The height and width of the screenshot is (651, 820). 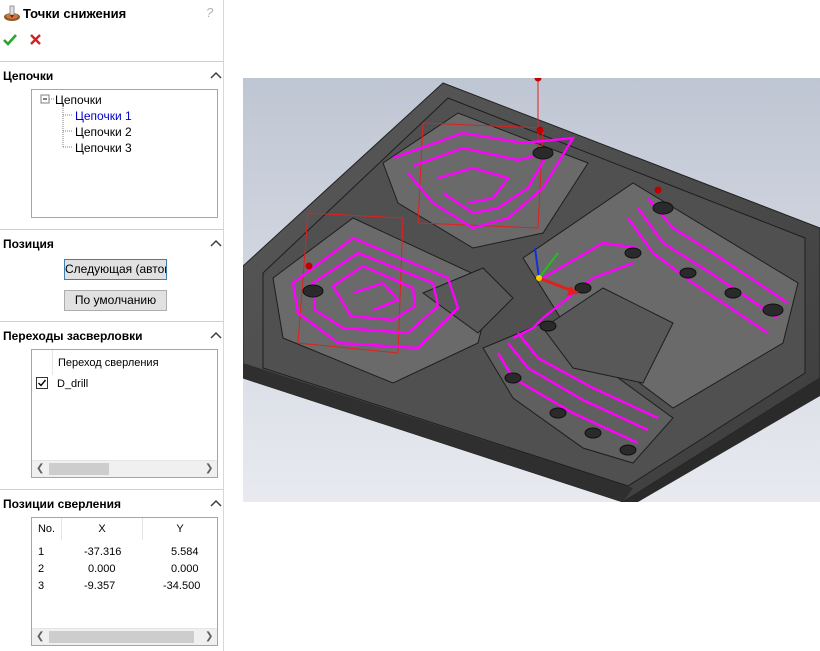 What do you see at coordinates (124, 413) in the screenshot?
I see `drill-transitions-list: Переход сверления D_drill ❮ ❯` at bounding box center [124, 413].